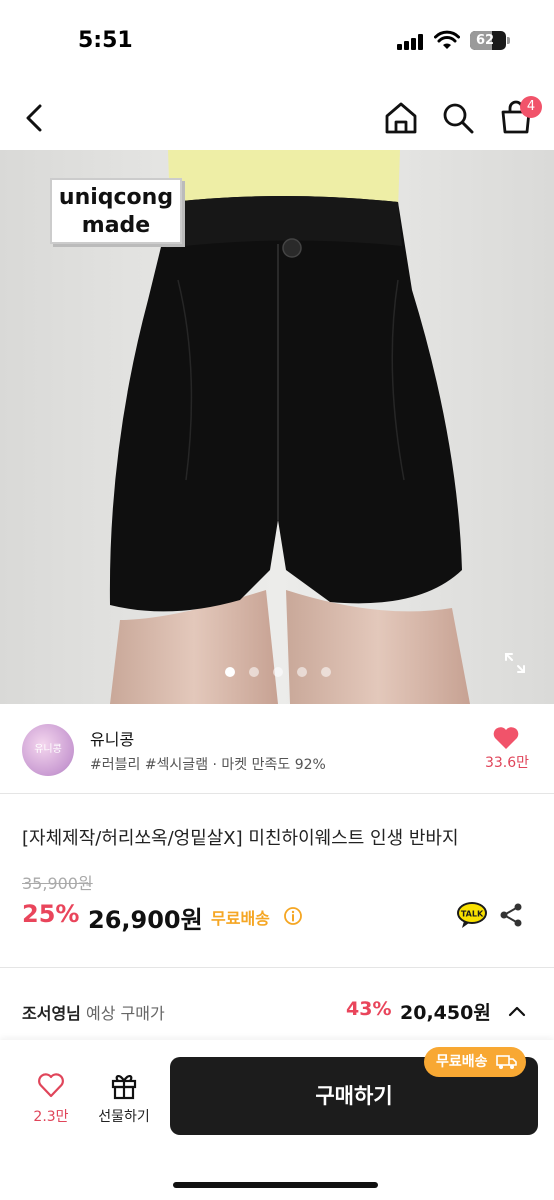  I want to click on expected-price-label: 조서영님 예상 구매가, so click(93, 1012).